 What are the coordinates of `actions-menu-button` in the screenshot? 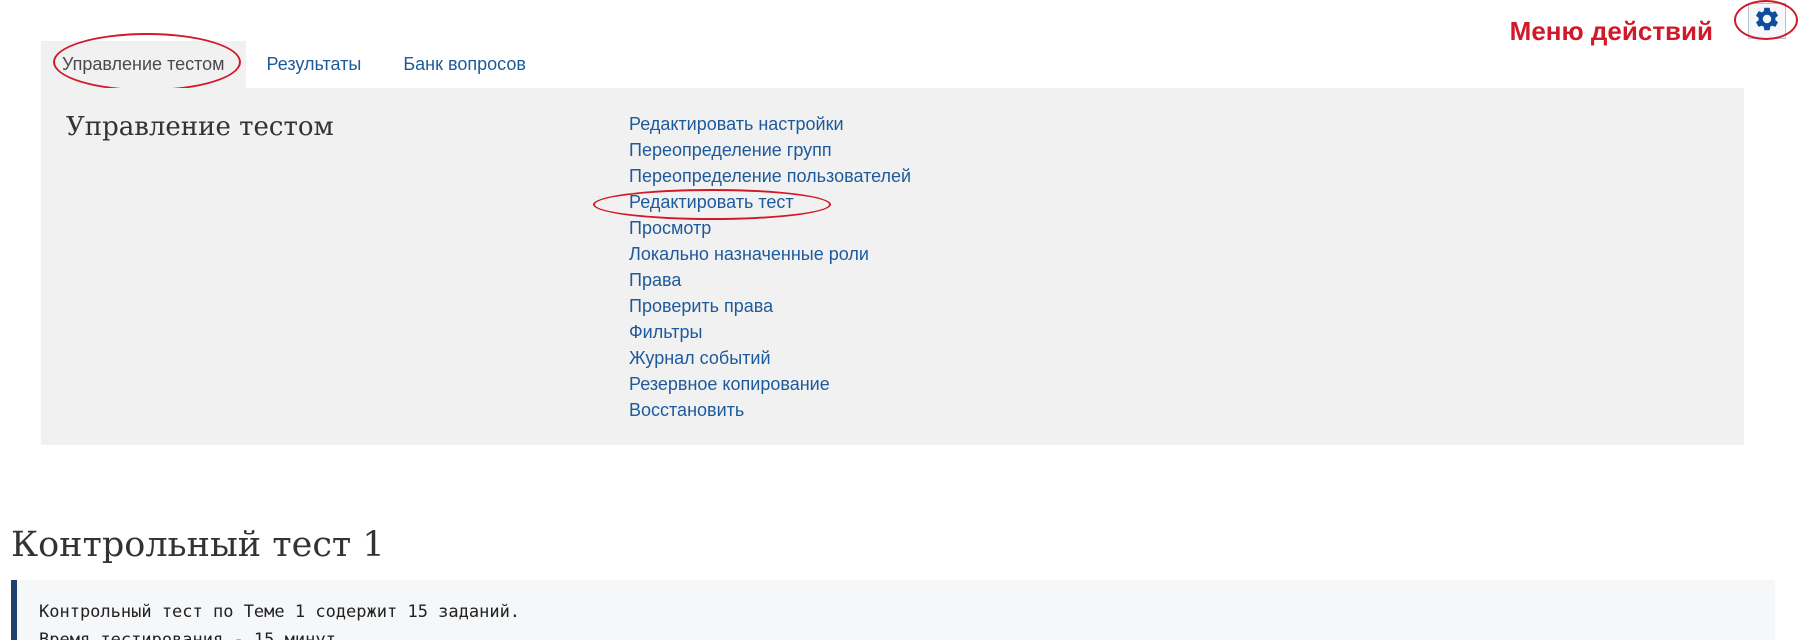 It's located at (1767, 21).